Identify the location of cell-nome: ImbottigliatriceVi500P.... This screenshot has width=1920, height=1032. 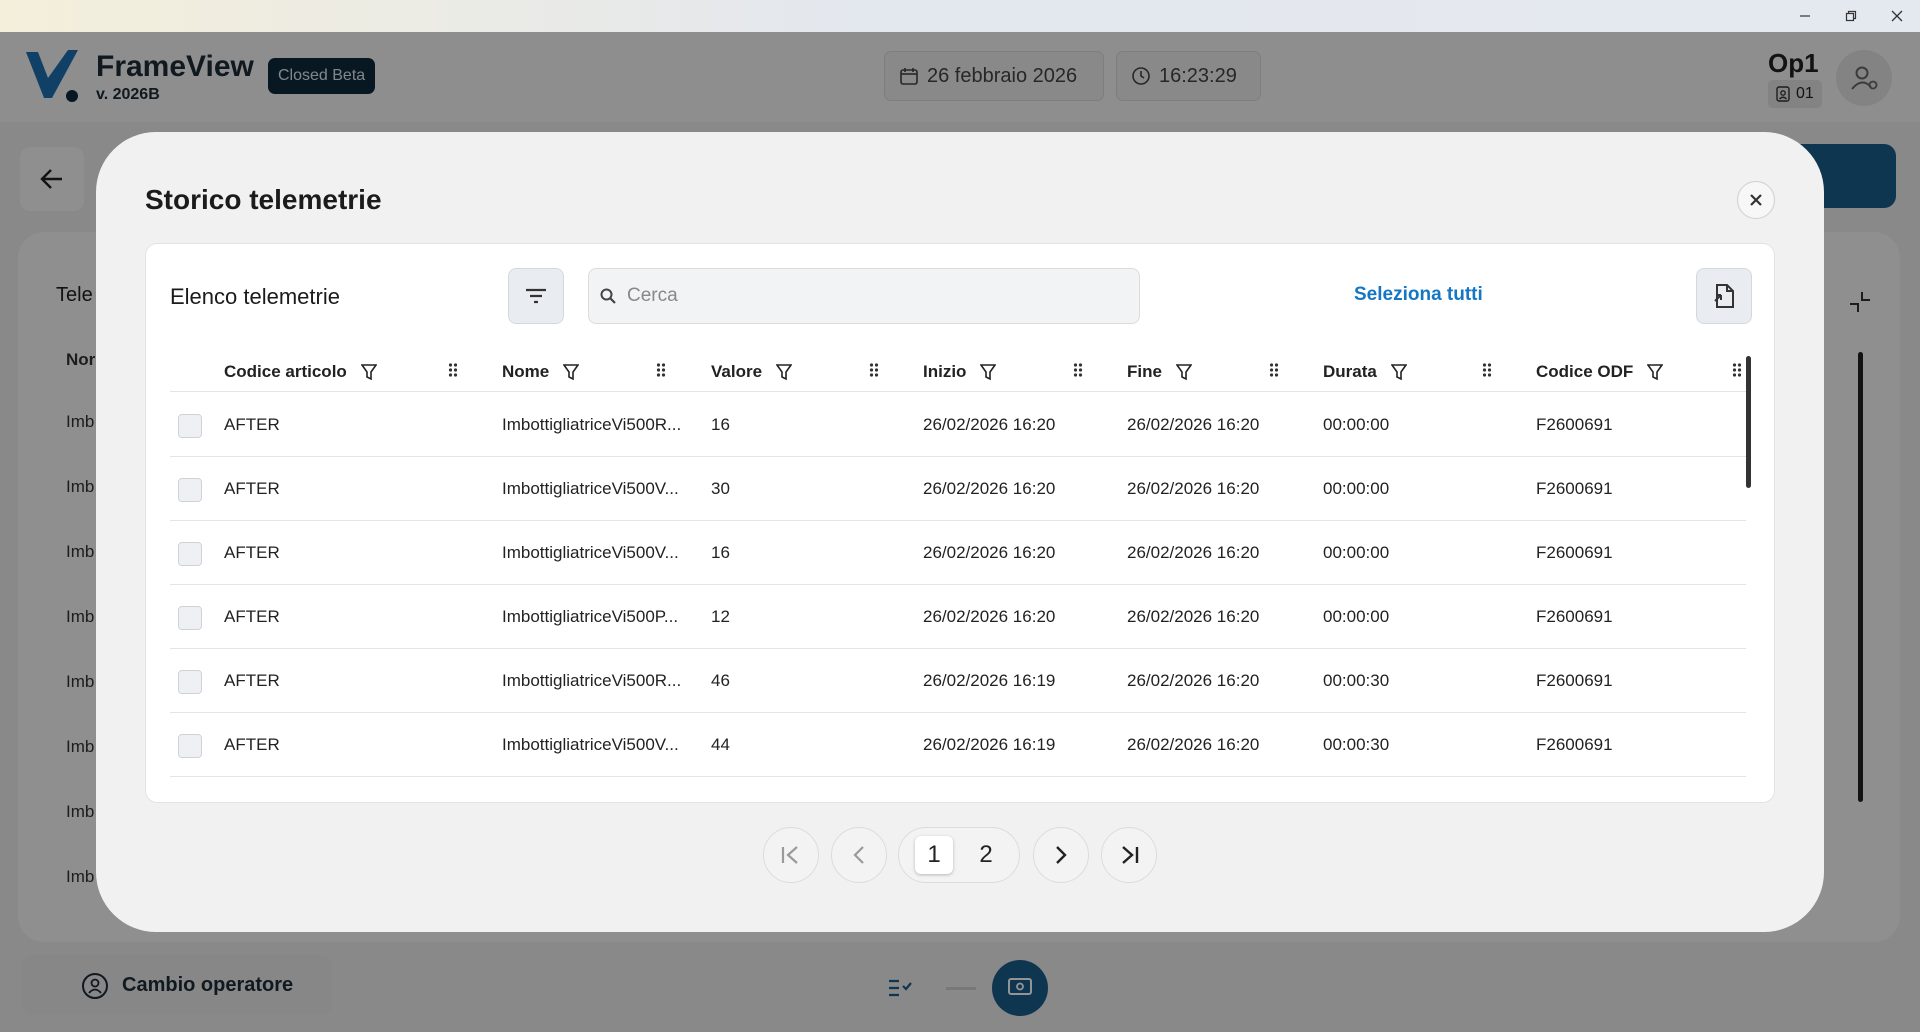
(590, 616).